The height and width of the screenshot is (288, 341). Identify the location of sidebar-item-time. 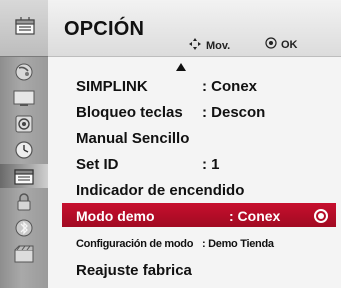
(24, 150).